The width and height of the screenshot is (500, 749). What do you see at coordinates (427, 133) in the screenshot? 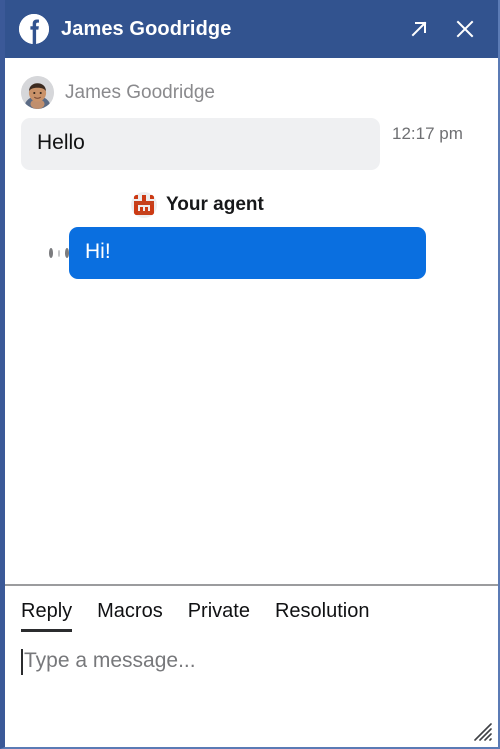
I see `message-timestamp: 12:17 pm` at bounding box center [427, 133].